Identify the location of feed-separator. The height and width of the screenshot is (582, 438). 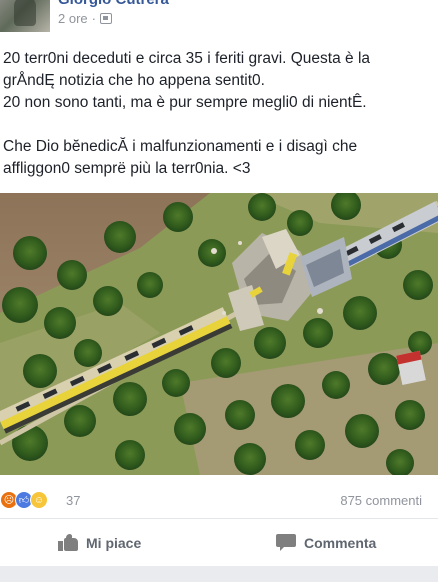
(219, 574).